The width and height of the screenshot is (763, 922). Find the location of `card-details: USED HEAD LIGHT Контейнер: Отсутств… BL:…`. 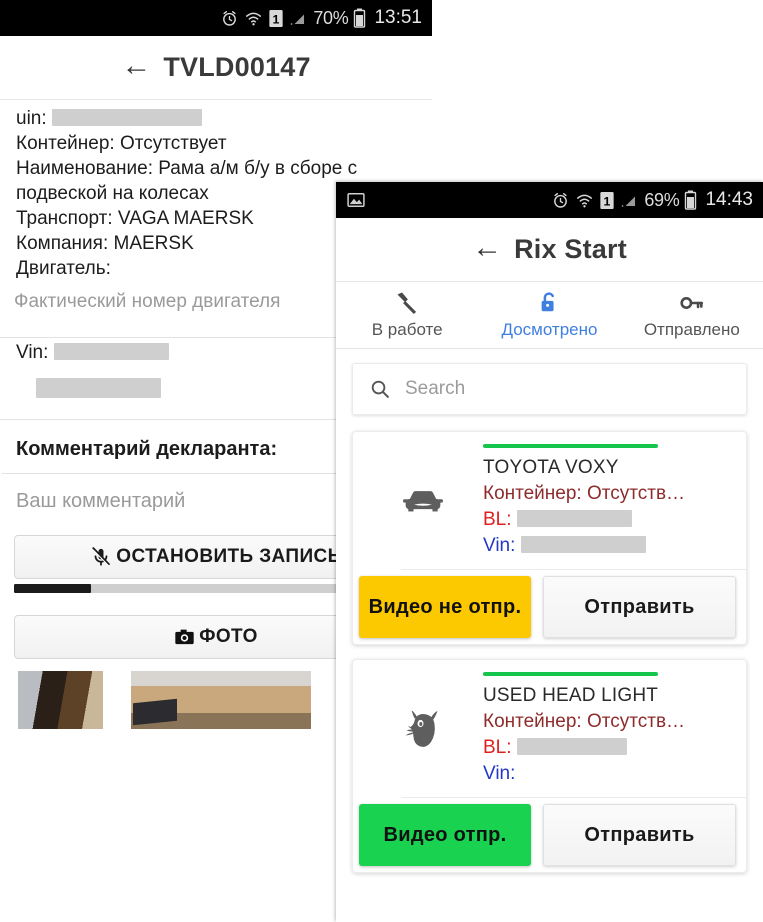

card-details: USED HEAD LIGHT Контейнер: Отсутств… BL:… is located at coordinates (609, 729).